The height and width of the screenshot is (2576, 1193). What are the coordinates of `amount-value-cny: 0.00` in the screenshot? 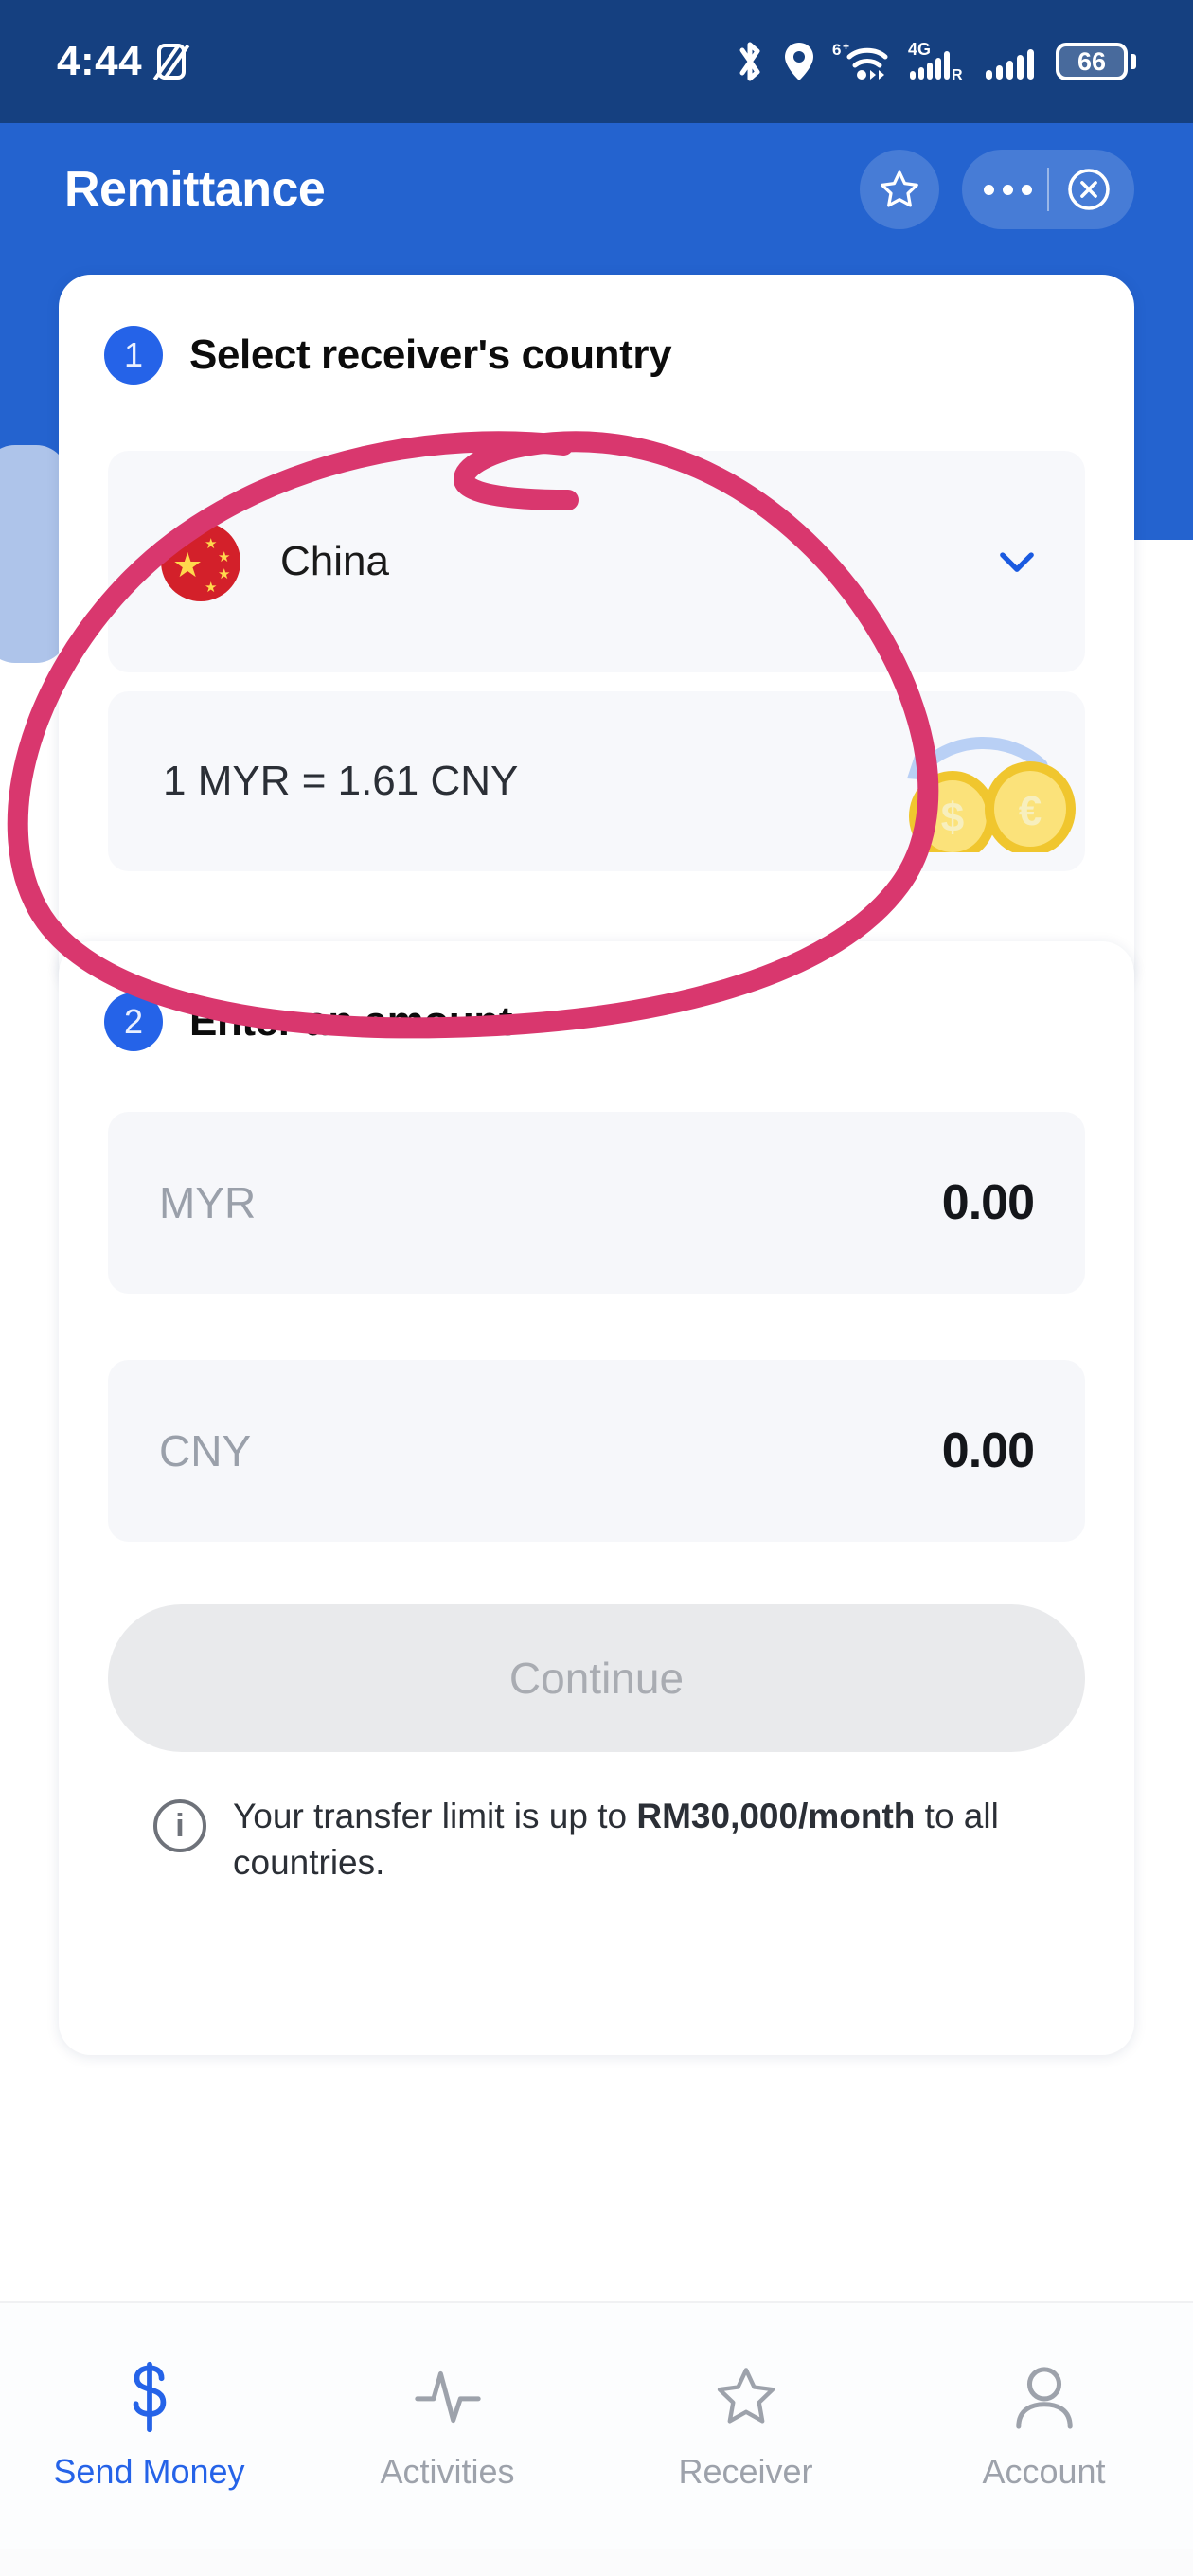 It's located at (988, 1450).